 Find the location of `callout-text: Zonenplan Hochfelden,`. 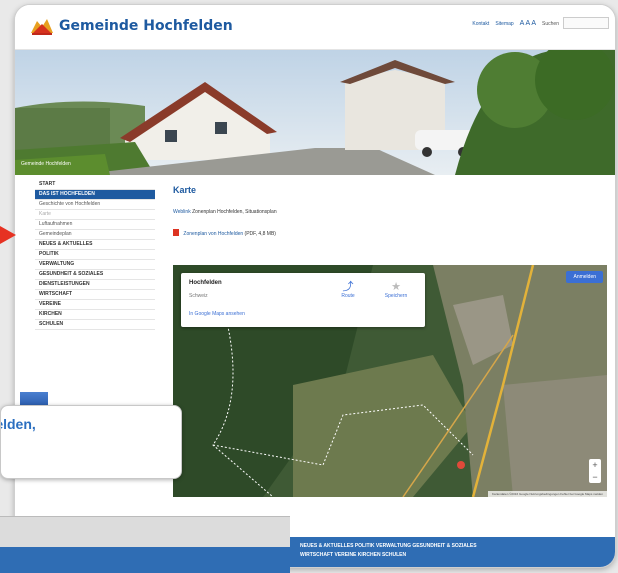

callout-text: Zonenplan Hochfelden, is located at coordinates (18, 424).